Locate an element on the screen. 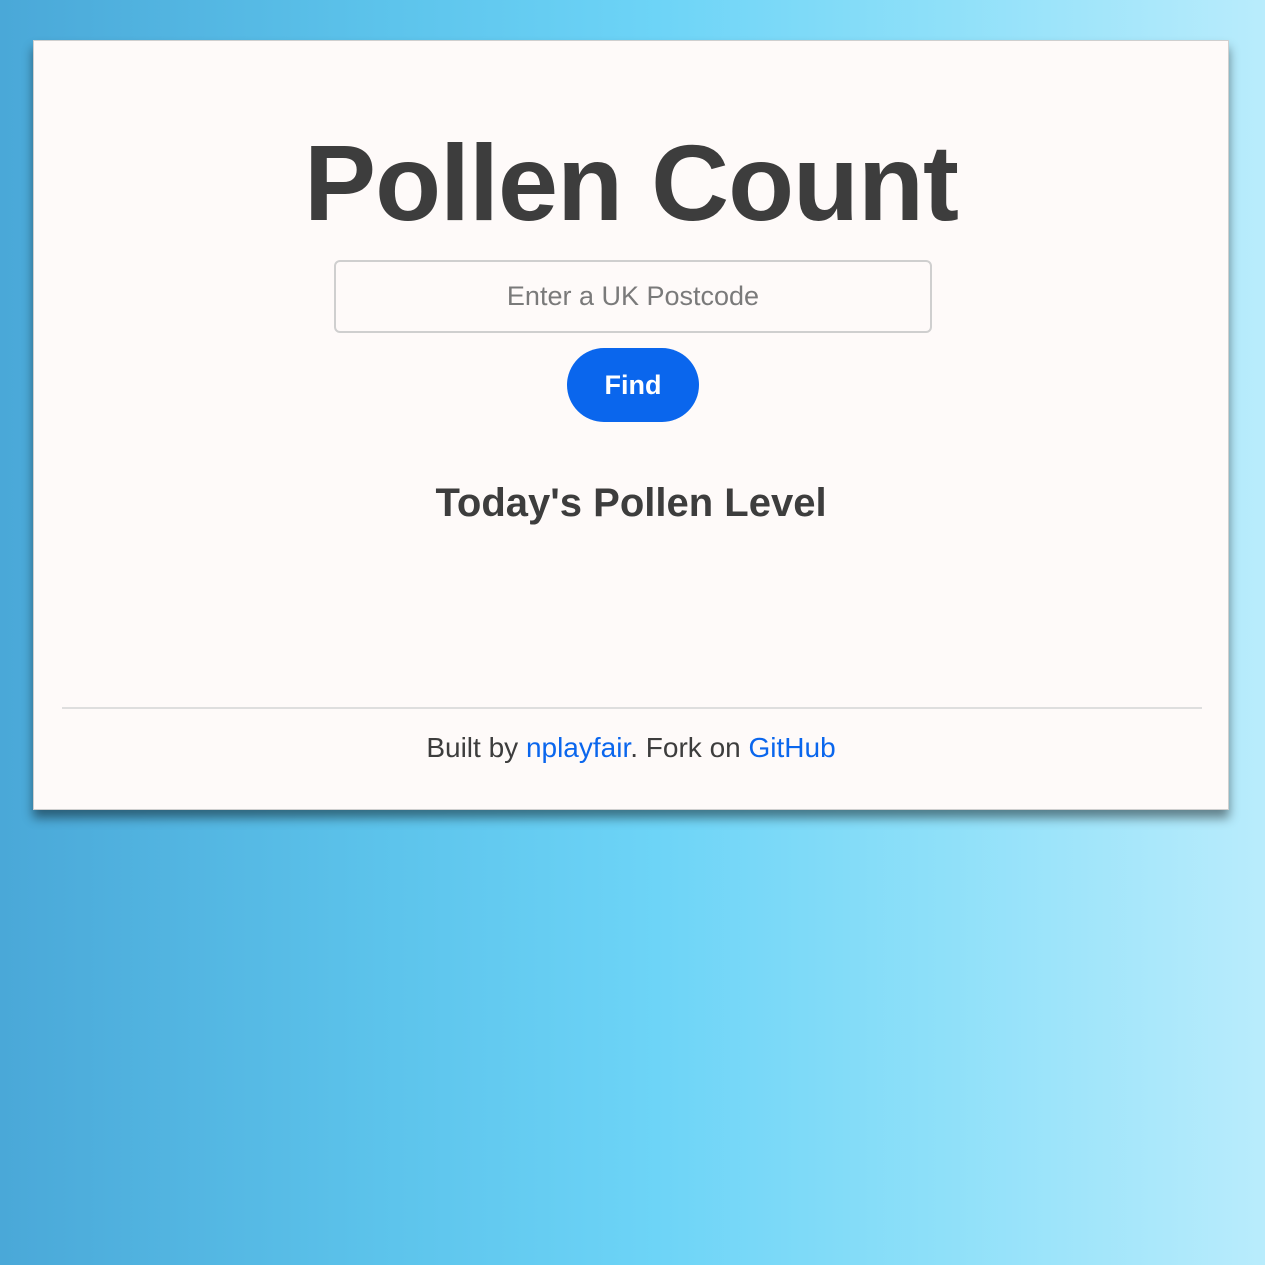  footer-fork-text: . Fork on is located at coordinates (689, 747).